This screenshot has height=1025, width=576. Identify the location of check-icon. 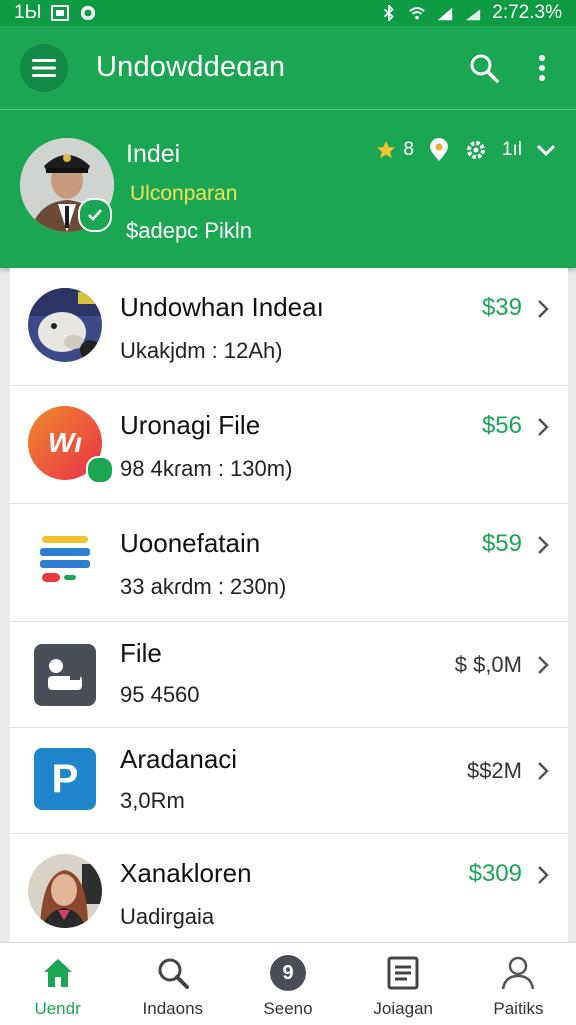
(95, 215).